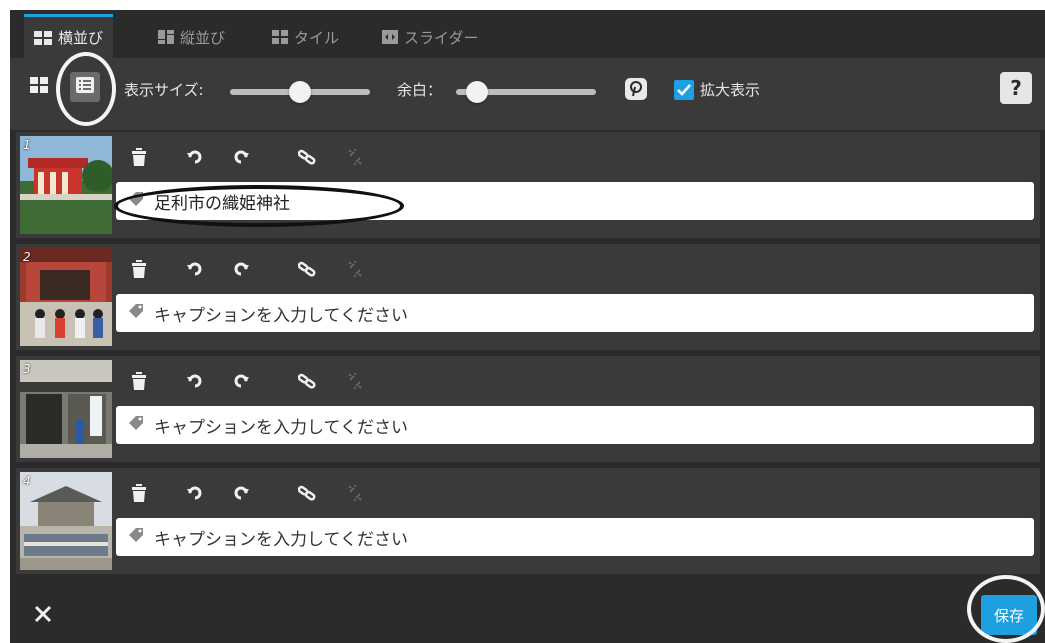  Describe the element at coordinates (477, 92) in the screenshot. I see `margin-slider-knob` at that location.